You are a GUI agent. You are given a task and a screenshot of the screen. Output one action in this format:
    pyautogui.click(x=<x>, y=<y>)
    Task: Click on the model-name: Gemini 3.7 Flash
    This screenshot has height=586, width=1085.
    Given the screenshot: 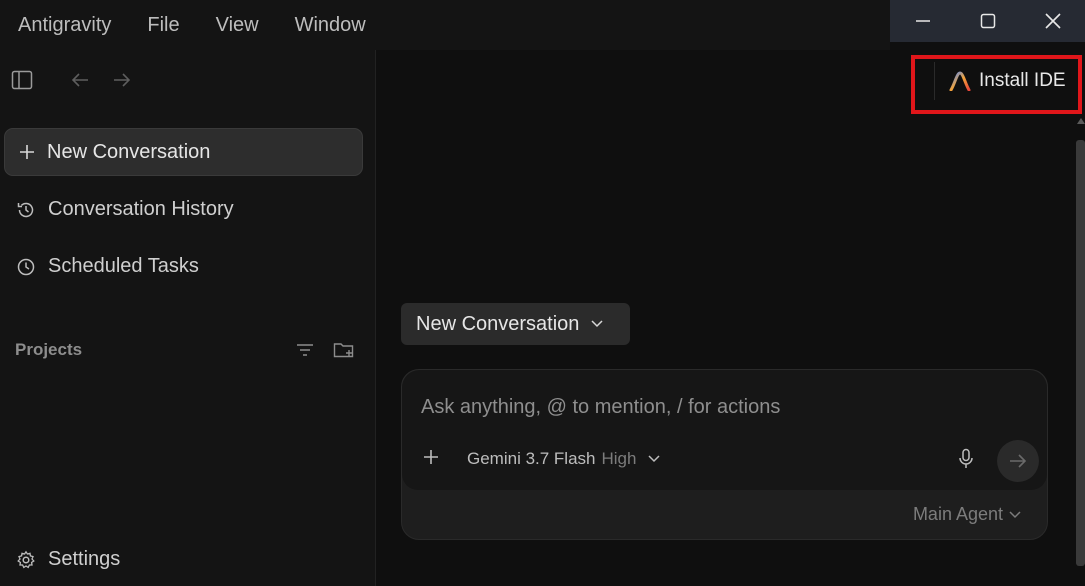 What is the action you would take?
    pyautogui.click(x=531, y=458)
    